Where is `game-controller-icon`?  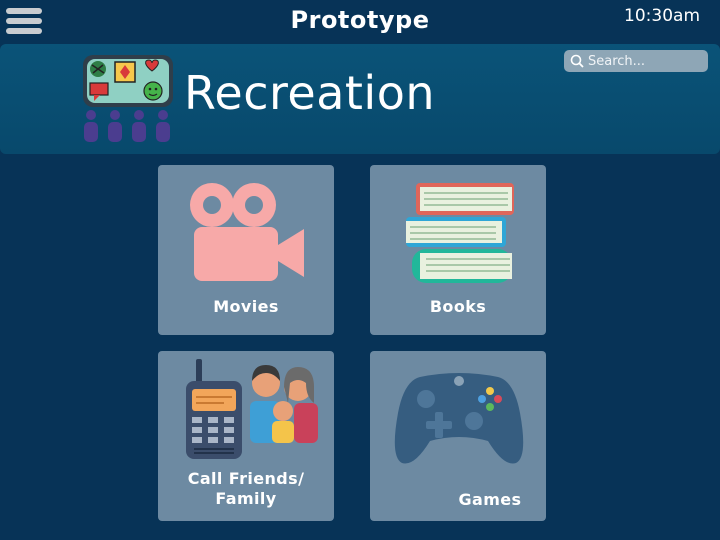
game-controller-icon is located at coordinates (459, 418).